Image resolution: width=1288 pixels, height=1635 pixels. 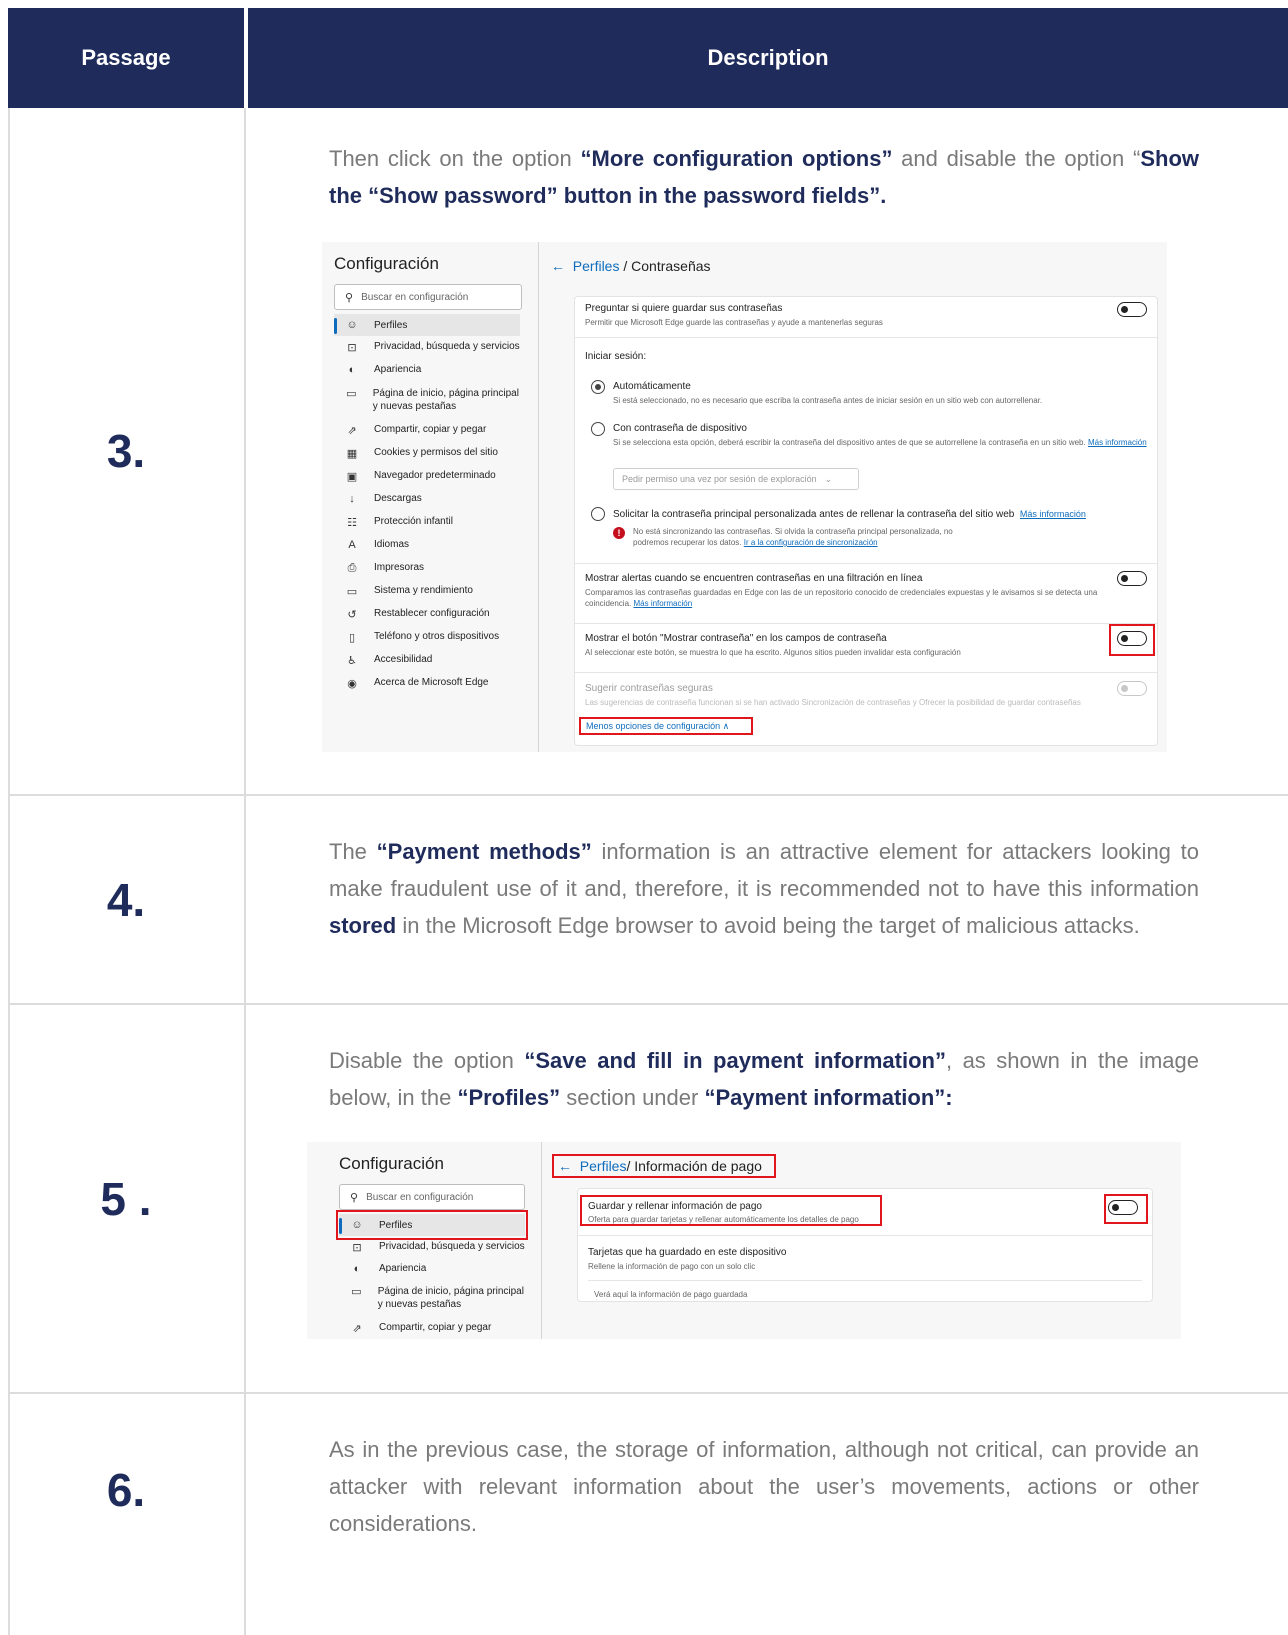 I want to click on highlight-reveal-toggle, so click(x=1132, y=640).